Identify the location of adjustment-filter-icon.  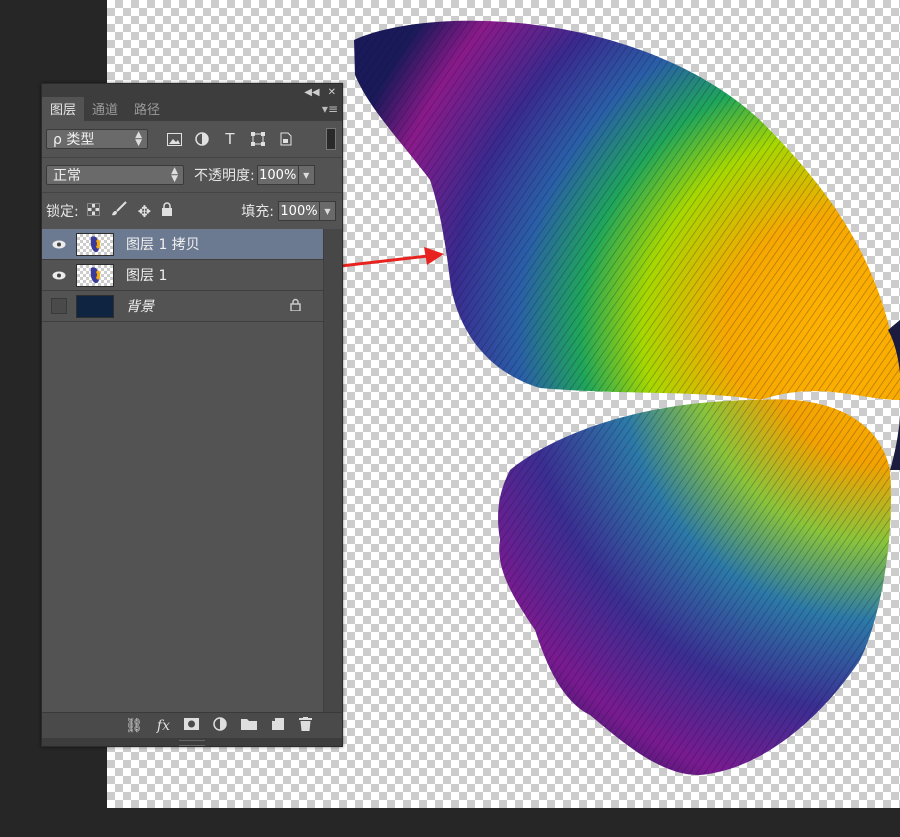
(202, 139).